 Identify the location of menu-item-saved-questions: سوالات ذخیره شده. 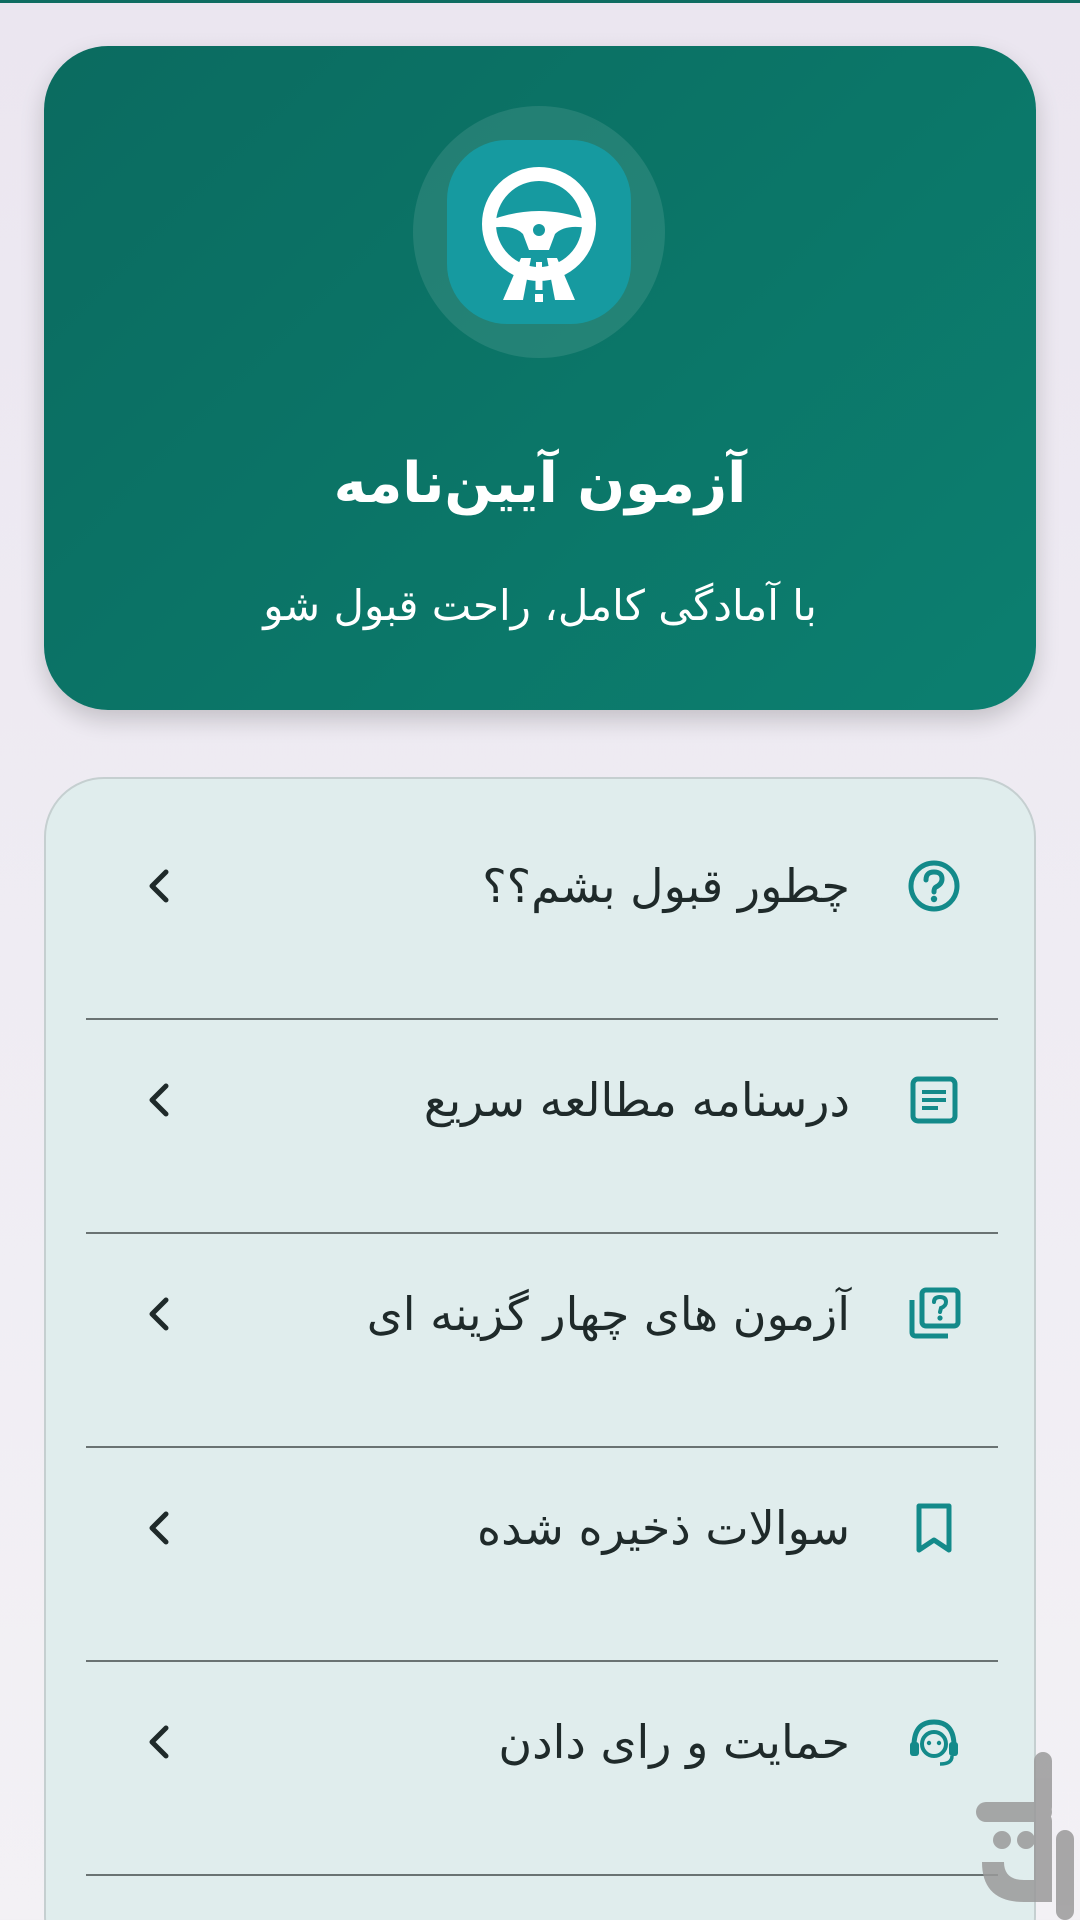
(540, 1528).